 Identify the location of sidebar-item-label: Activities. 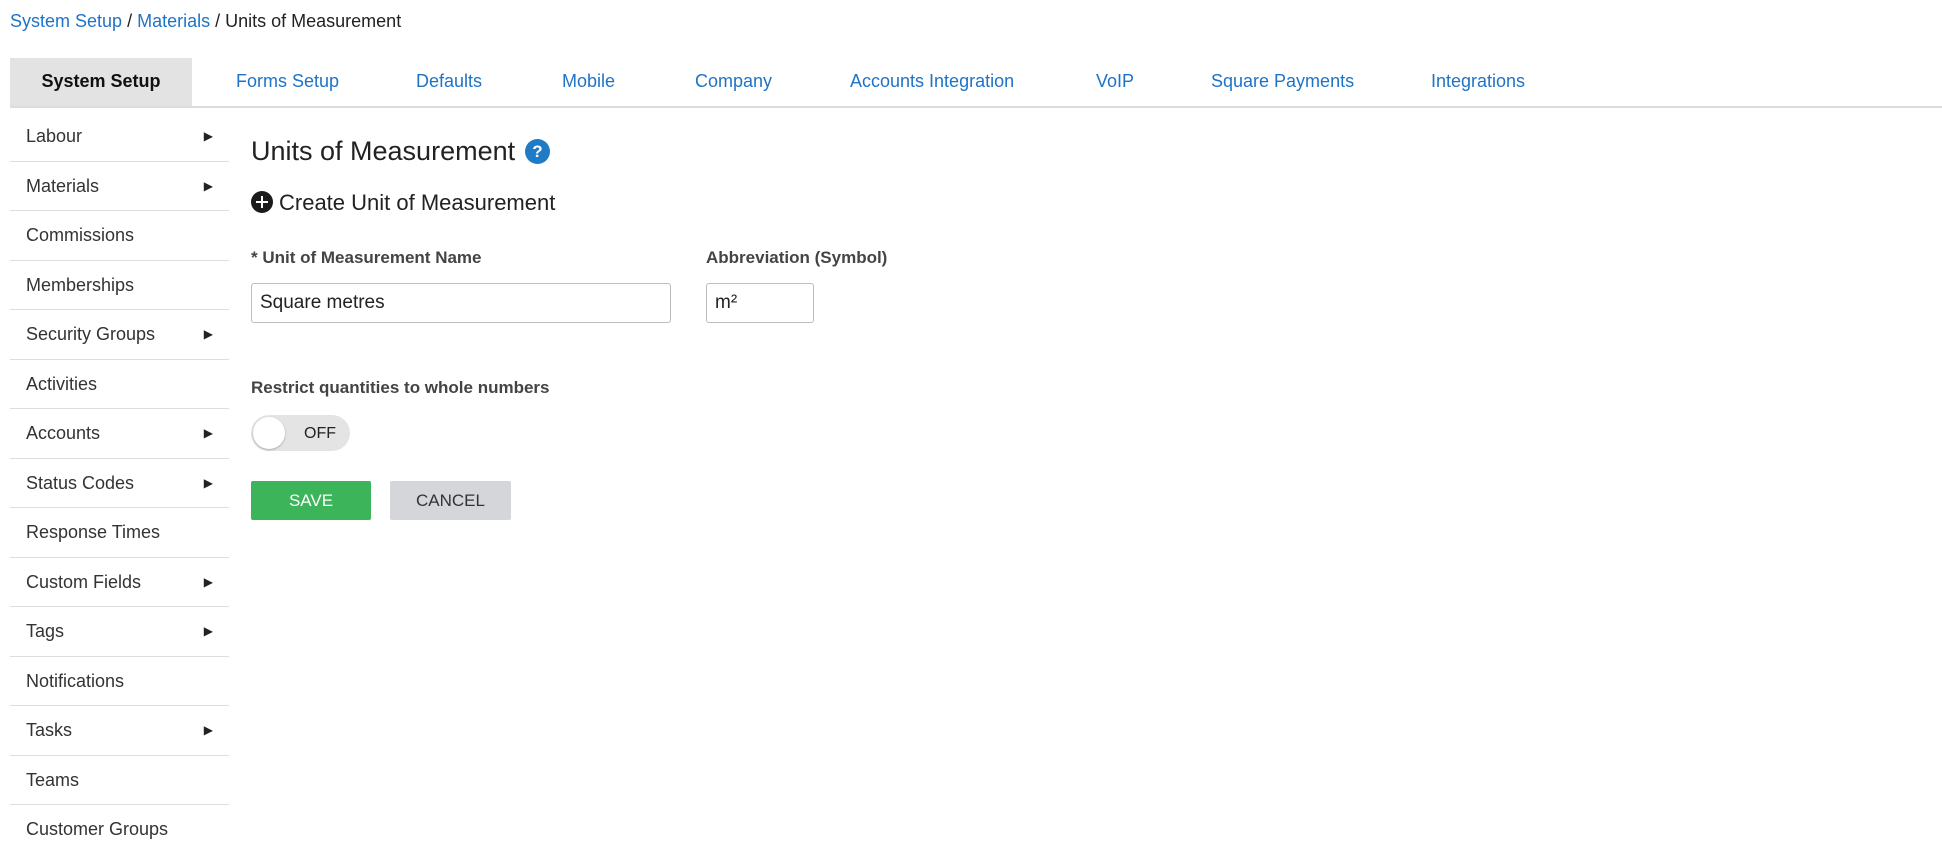
(62, 383).